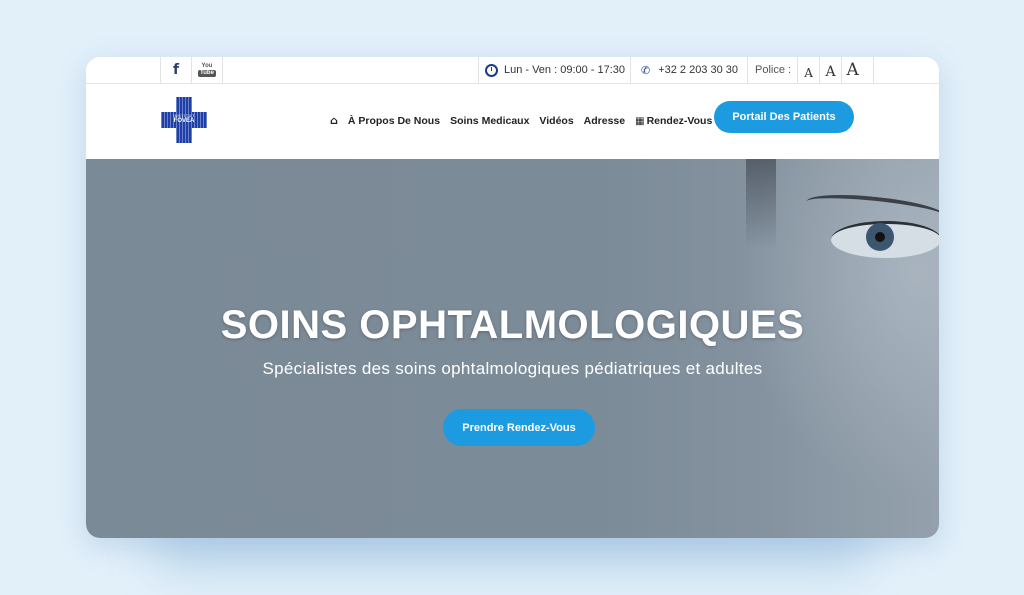  What do you see at coordinates (207, 73) in the screenshot?
I see `youtube-tube-text: Tube` at bounding box center [207, 73].